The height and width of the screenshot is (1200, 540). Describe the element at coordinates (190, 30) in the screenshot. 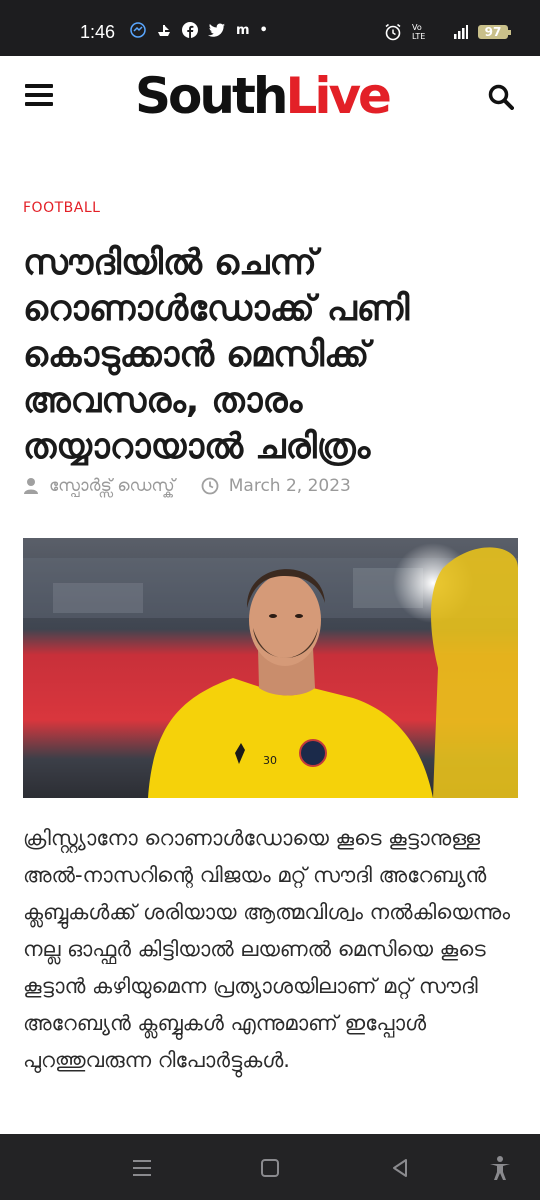

I see `facebook-icon` at that location.